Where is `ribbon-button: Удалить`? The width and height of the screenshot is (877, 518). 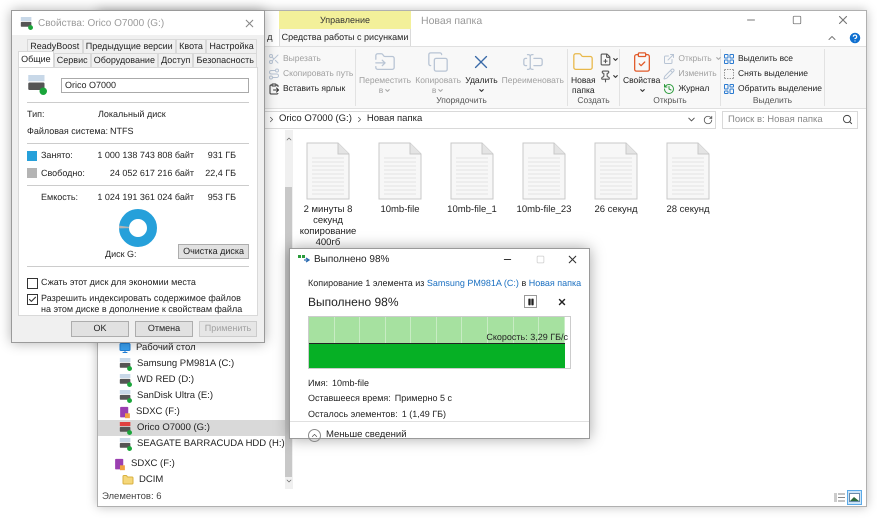
ribbon-button: Удалить is located at coordinates (481, 72).